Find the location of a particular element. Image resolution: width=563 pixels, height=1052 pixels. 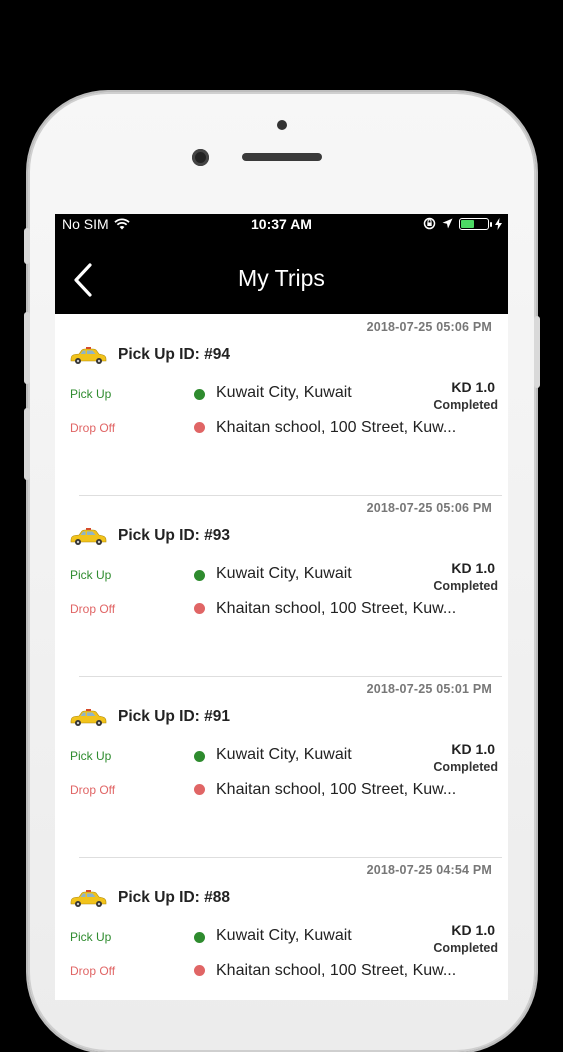

trip-id: Pick Up ID: #93 is located at coordinates (174, 535).